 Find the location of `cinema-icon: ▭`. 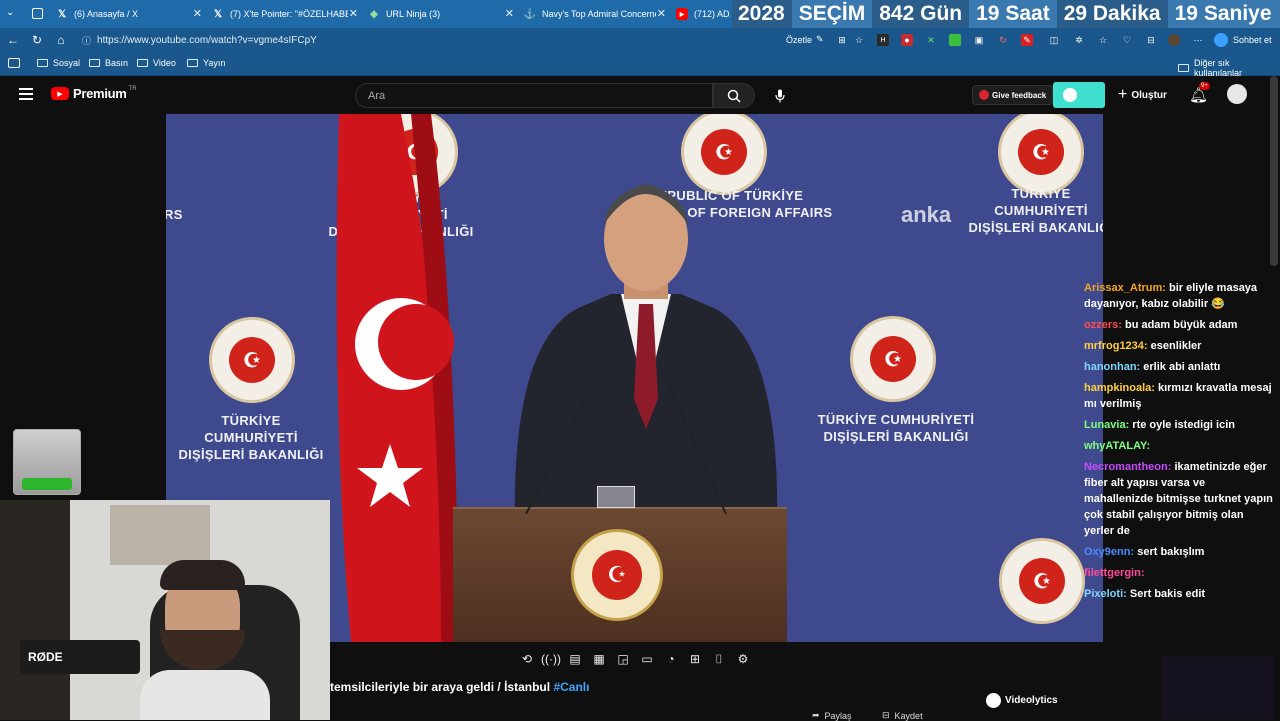

cinema-icon: ▭ is located at coordinates (647, 659).